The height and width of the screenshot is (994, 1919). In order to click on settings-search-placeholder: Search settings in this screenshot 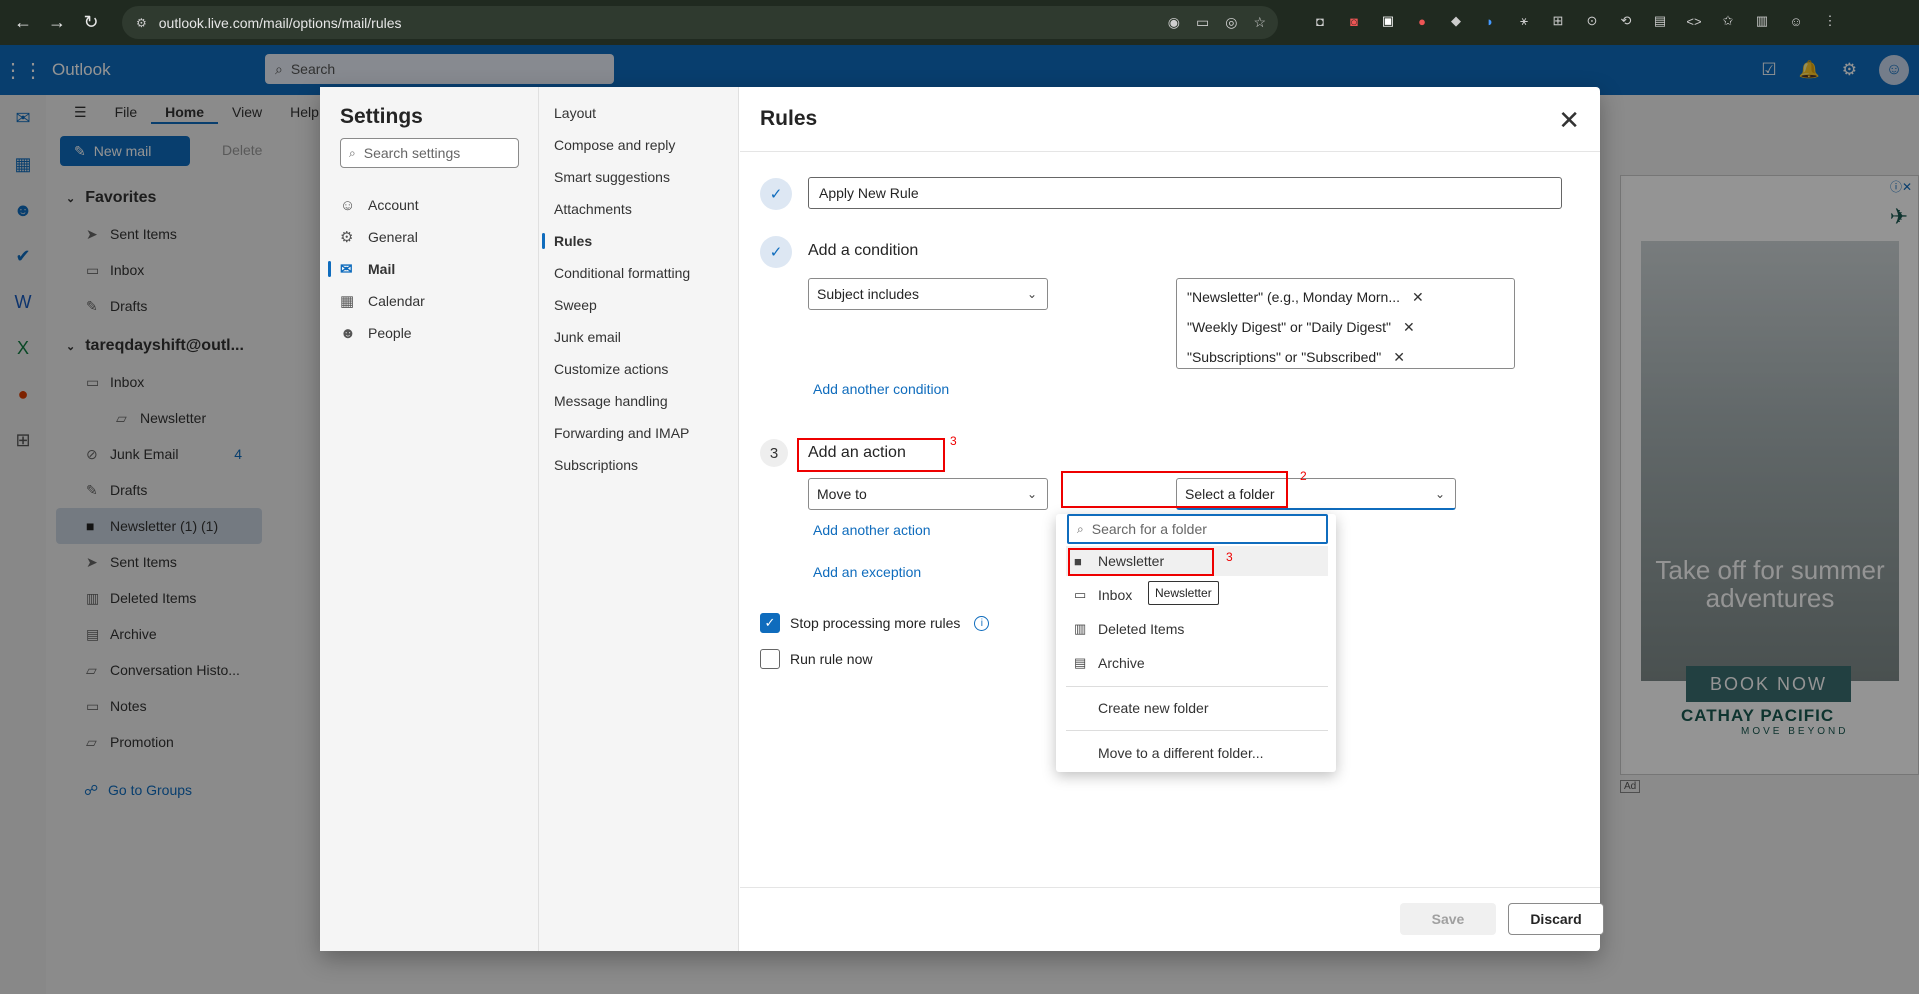, I will do `click(412, 153)`.